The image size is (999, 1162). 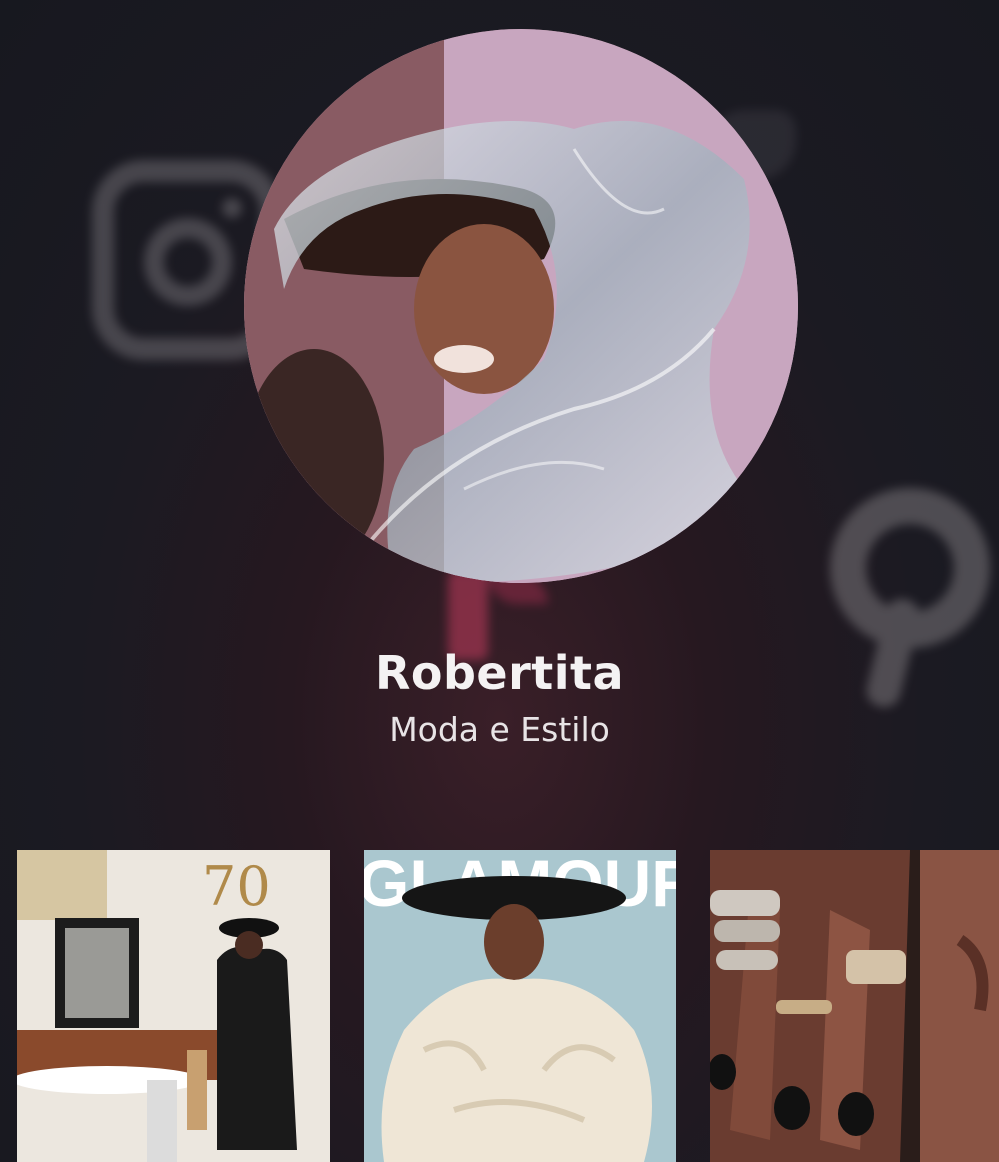 I want to click on profile-subtitle: Moda e Estilo, so click(x=499, y=729).